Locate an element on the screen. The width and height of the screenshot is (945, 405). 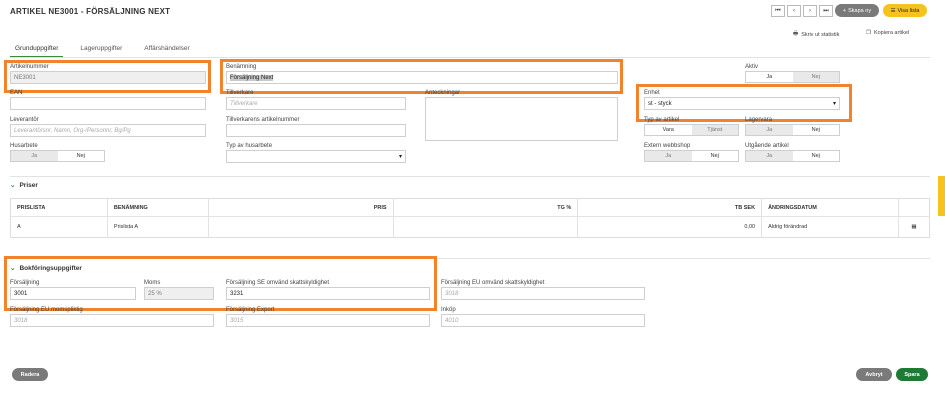
husarbete-toggle: Ja Nej is located at coordinates (57, 156).